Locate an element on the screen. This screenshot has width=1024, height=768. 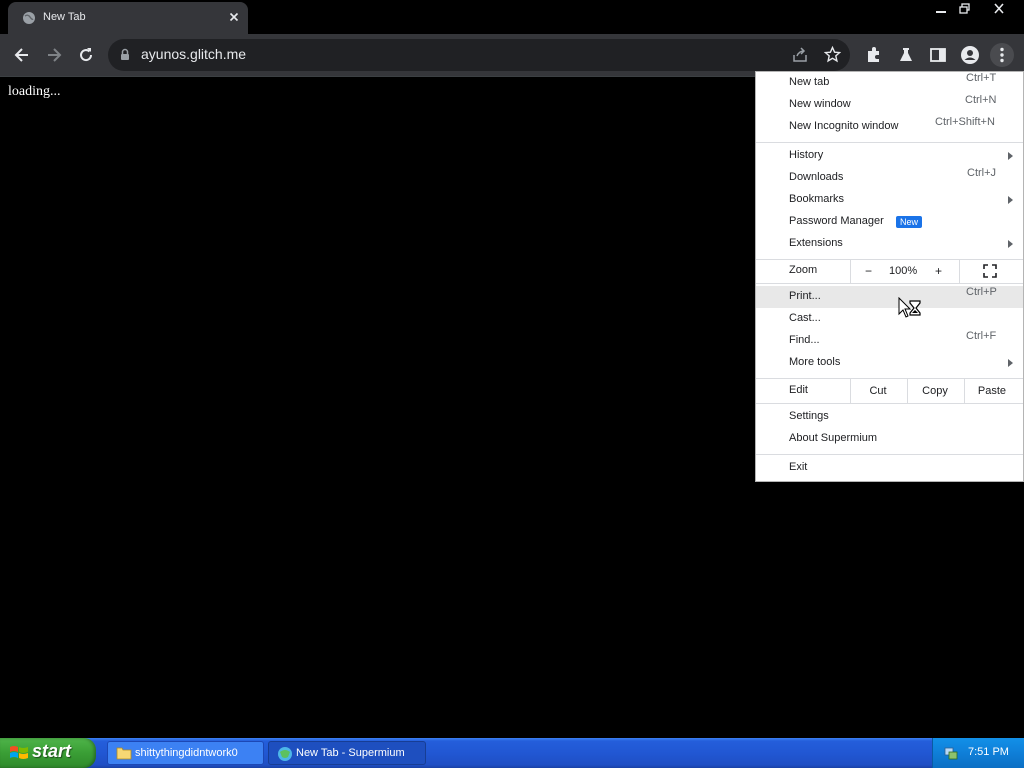
menu-item-about: About Supermium is located at coordinates (889, 439).